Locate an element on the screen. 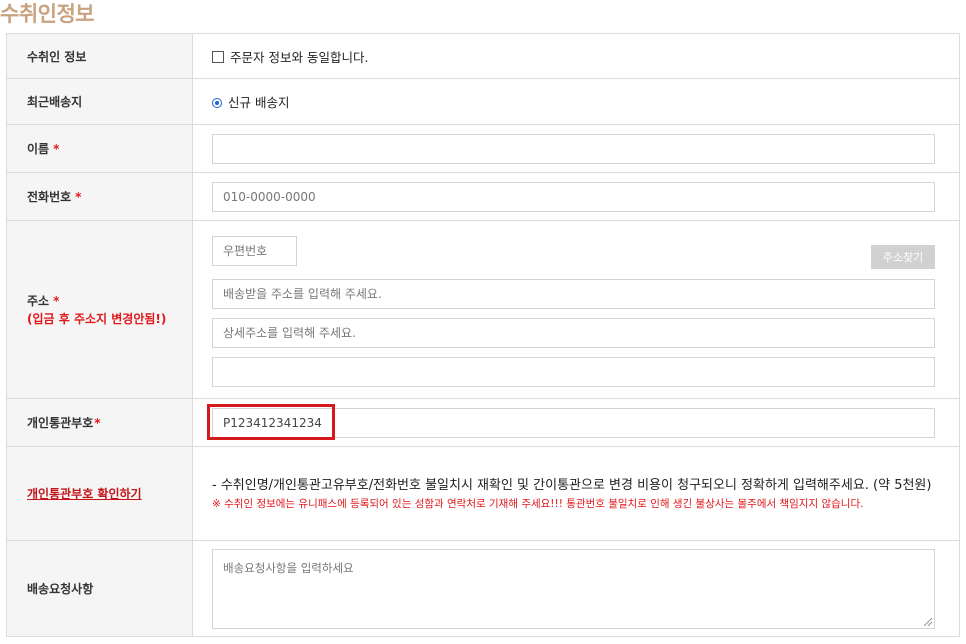 The height and width of the screenshot is (644, 966). delivery-request-placeholder: 배송요청사항을 입력하세요 is located at coordinates (288, 567).